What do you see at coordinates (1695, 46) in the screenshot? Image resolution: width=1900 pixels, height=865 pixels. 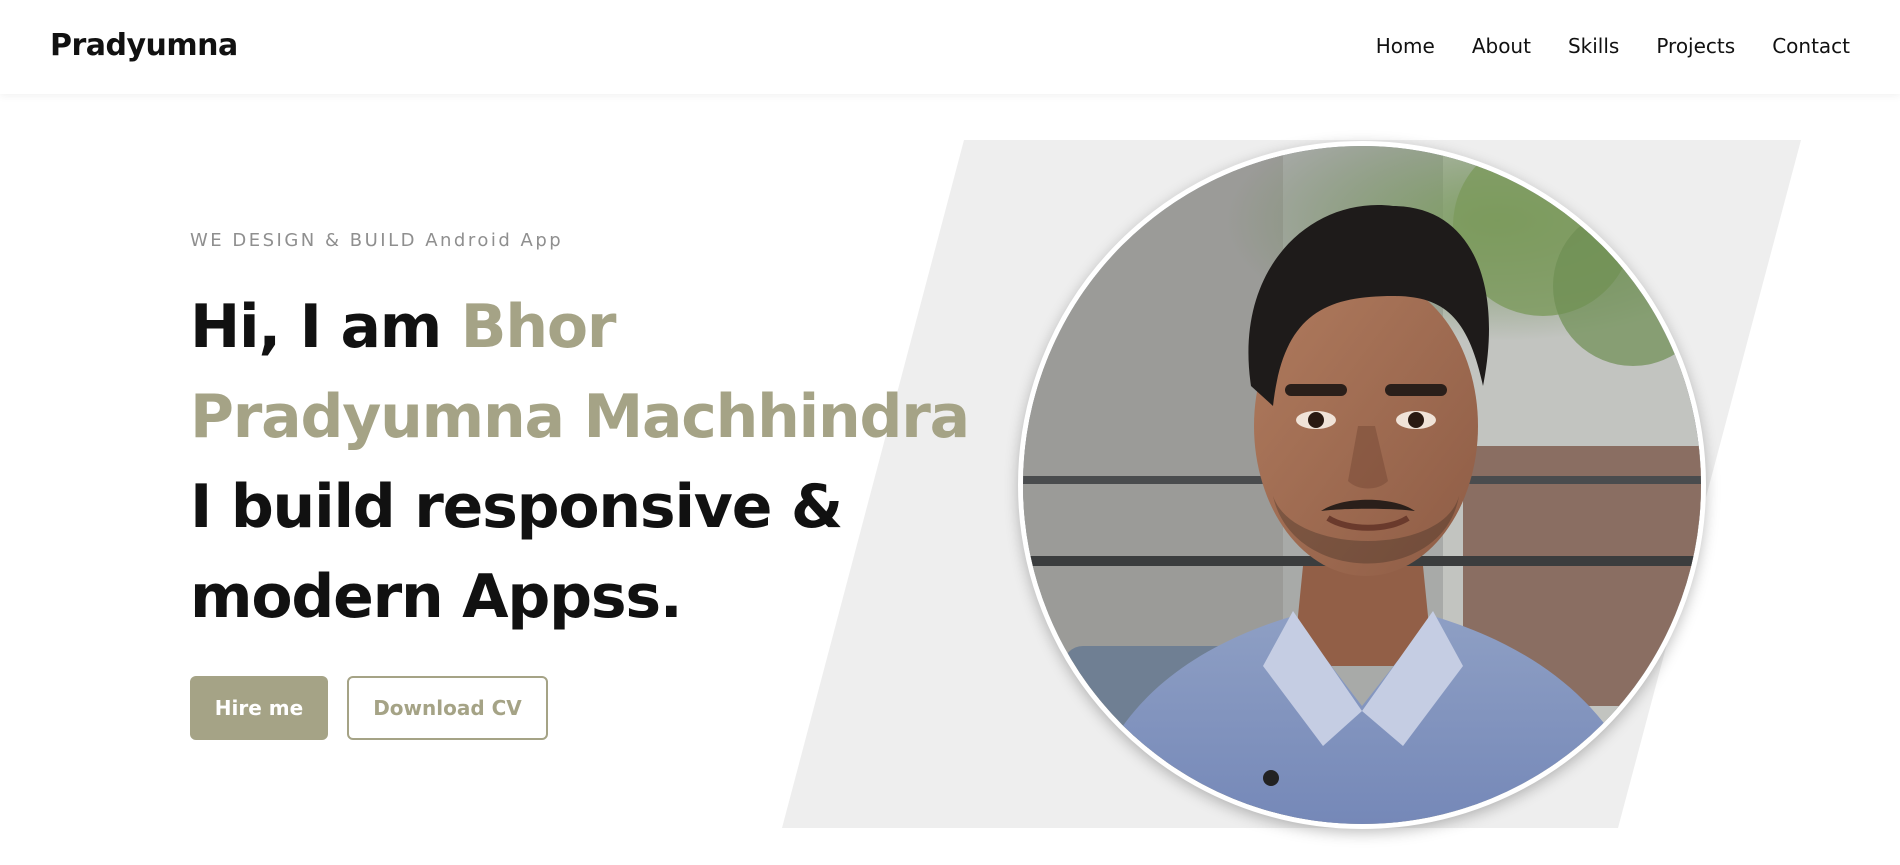 I see `nav-link-projects: Projects` at bounding box center [1695, 46].